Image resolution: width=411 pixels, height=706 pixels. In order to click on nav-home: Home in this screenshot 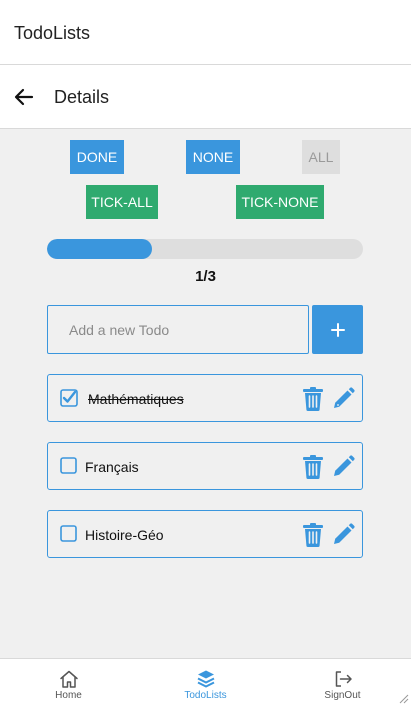, I will do `click(68, 682)`.